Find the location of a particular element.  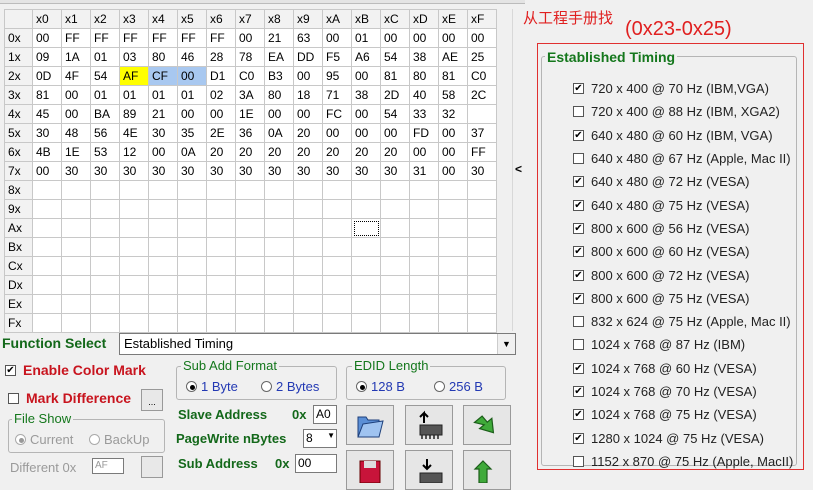

grid-cell: C0 is located at coordinates (250, 76).